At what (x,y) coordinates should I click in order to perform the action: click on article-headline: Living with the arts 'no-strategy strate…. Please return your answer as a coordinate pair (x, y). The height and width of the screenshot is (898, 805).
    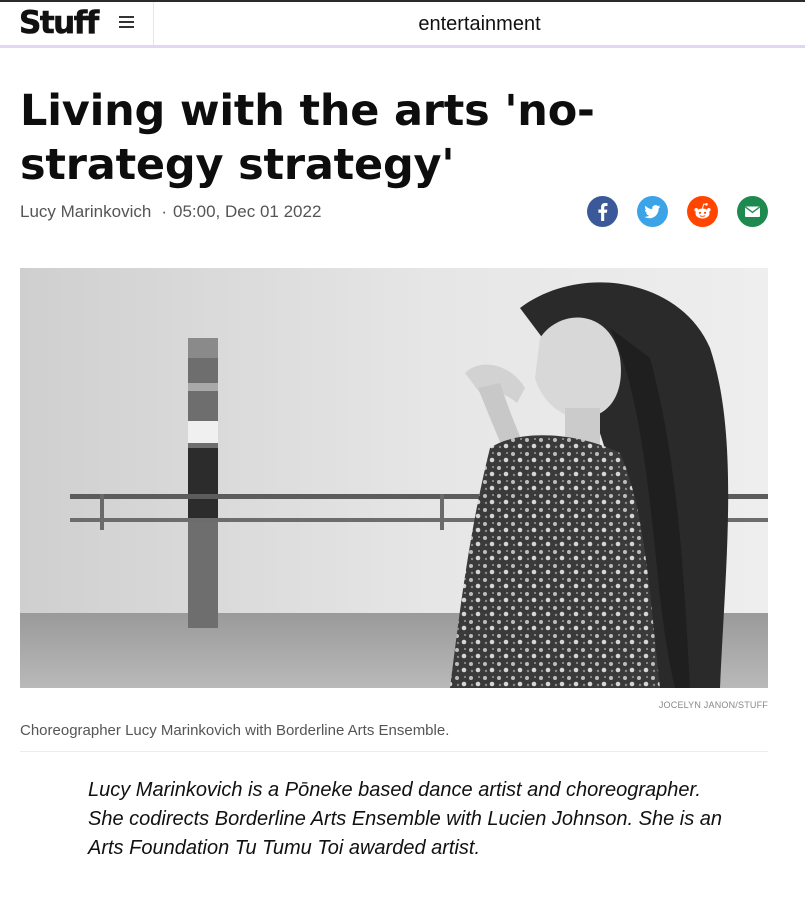
    Looking at the image, I should click on (307, 138).